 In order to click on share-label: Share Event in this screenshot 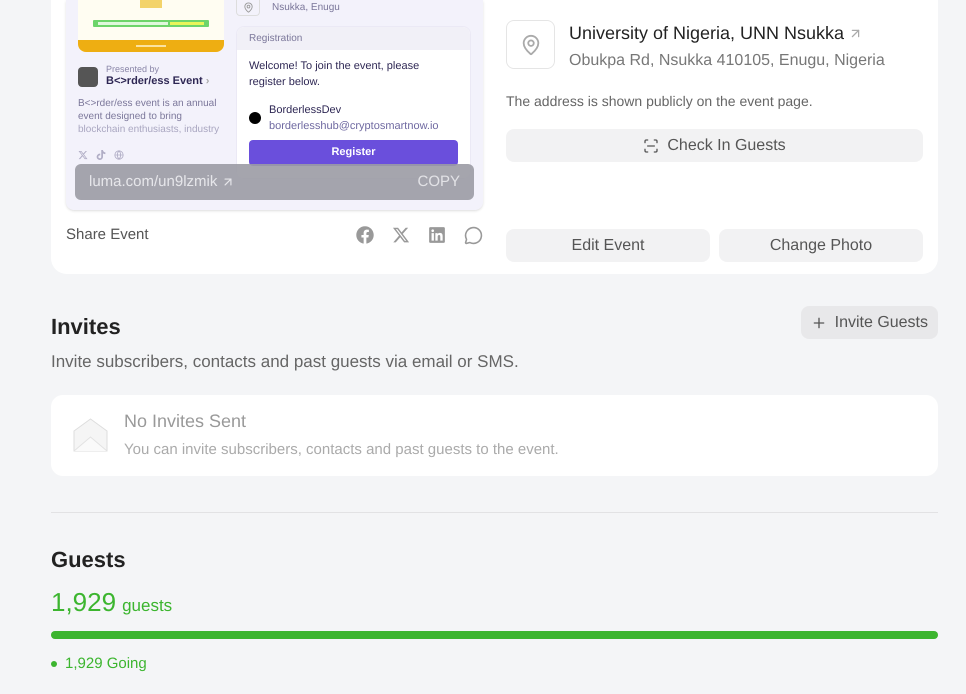, I will do `click(107, 235)`.